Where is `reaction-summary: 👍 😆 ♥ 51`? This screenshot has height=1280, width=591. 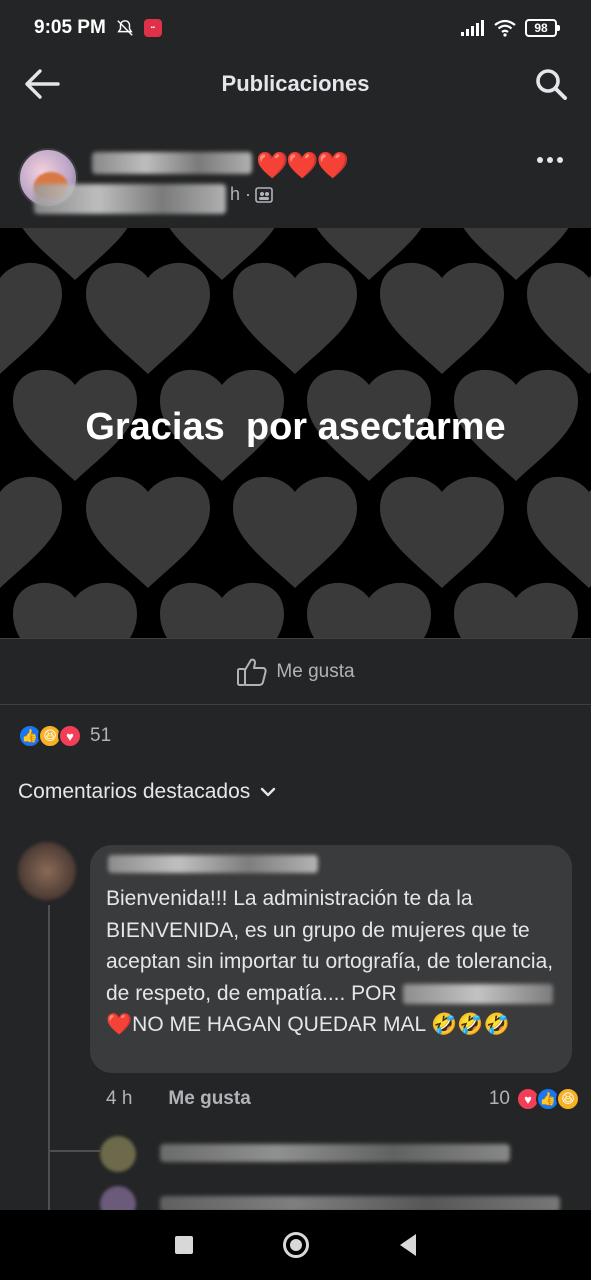
reaction-summary: 👍 😆 ♥ 51 is located at coordinates (64, 736).